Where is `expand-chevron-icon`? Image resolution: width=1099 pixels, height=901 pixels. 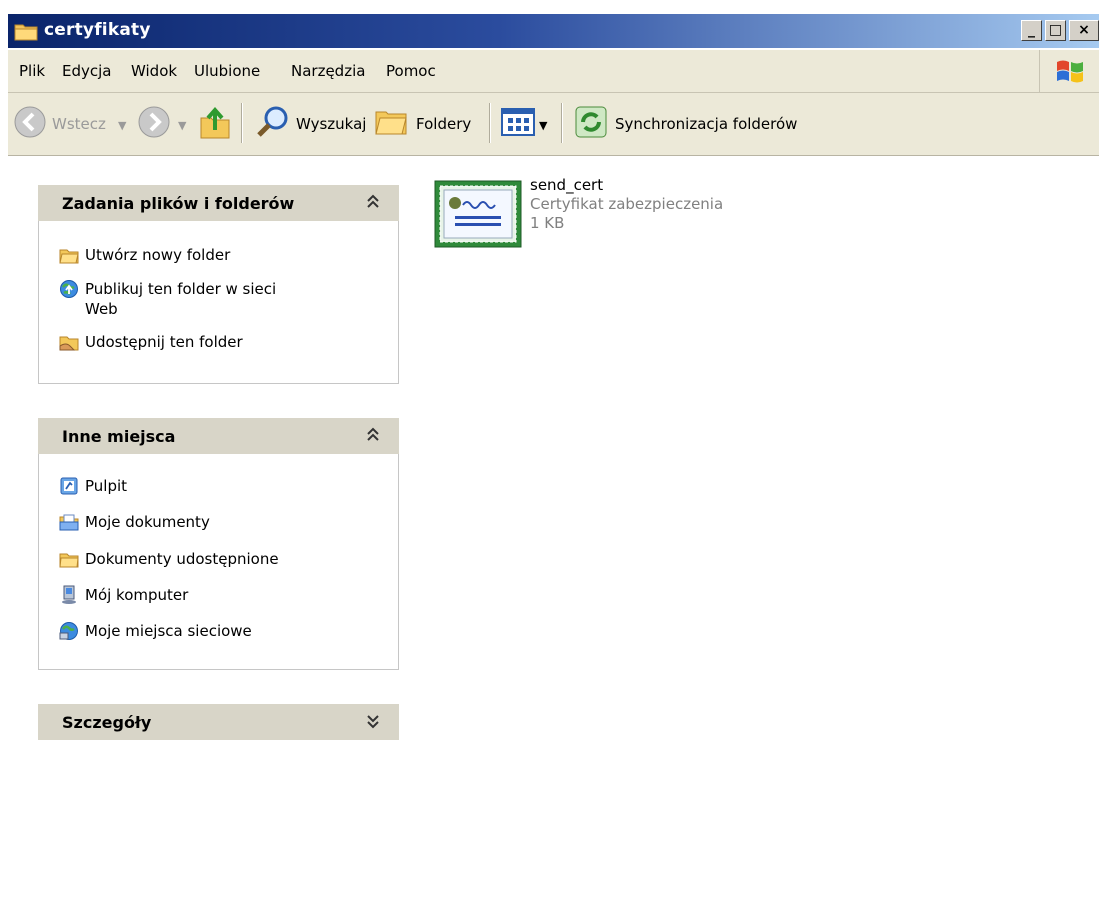 expand-chevron-icon is located at coordinates (373, 721).